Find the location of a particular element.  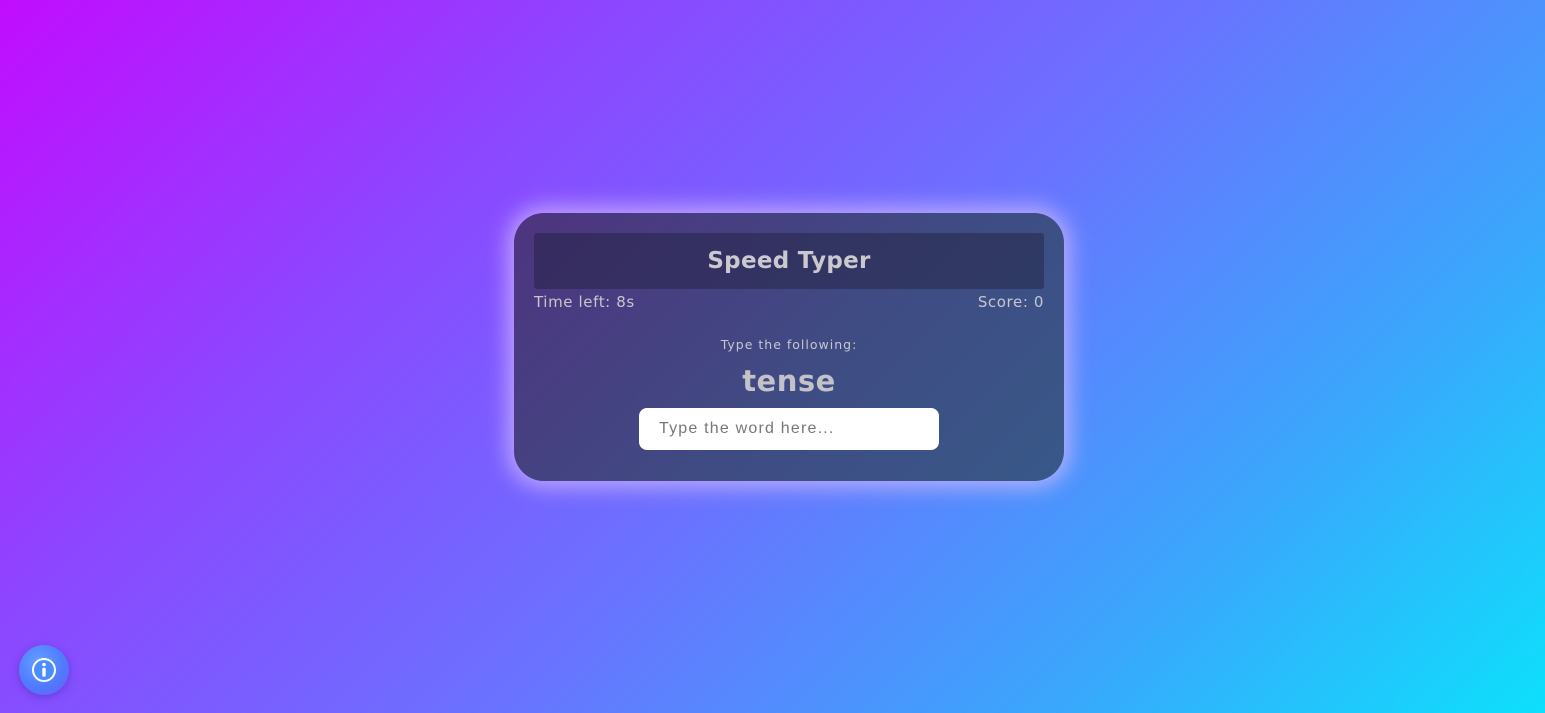

info-button is located at coordinates (44, 670).